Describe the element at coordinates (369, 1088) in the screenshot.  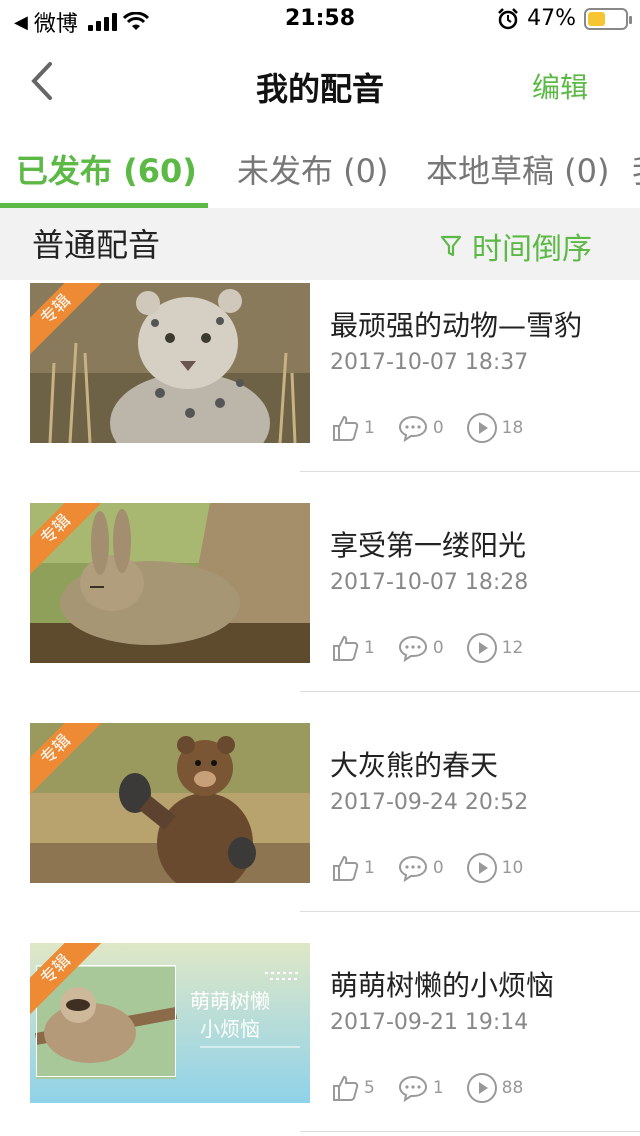
I see `like-count: 5` at that location.